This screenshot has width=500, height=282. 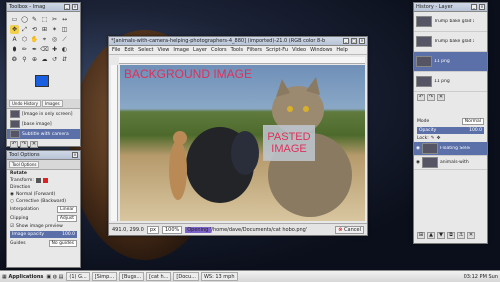 I want to click on tool-icon: ❂, so click(x=14, y=59).